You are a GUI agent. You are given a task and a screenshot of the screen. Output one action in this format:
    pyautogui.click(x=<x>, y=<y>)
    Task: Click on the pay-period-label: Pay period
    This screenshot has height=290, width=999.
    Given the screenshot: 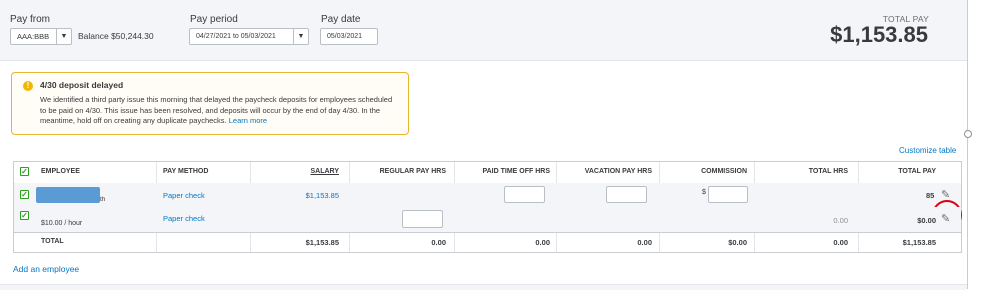 What is the action you would take?
    pyautogui.click(x=214, y=19)
    